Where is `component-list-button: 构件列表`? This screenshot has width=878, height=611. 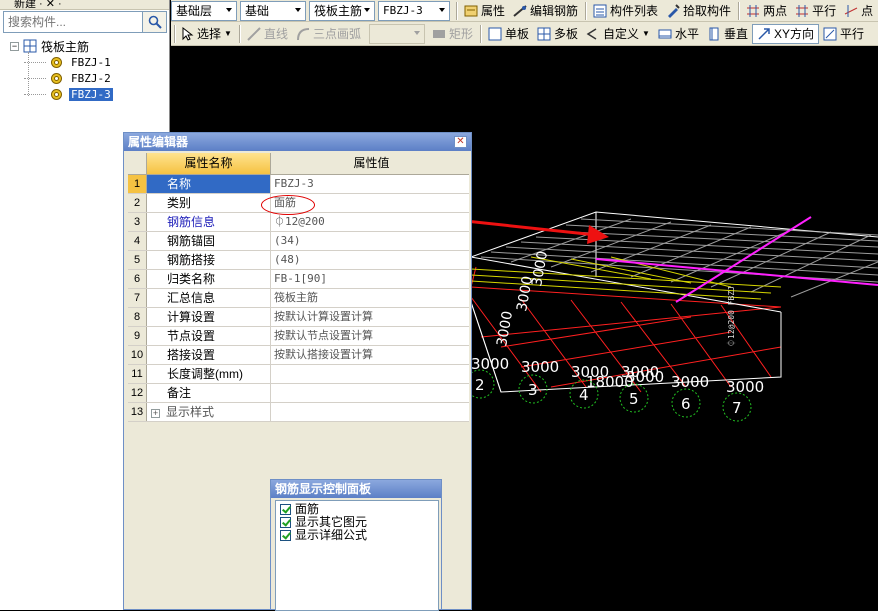 component-list-button: 构件列表 is located at coordinates (625, 11).